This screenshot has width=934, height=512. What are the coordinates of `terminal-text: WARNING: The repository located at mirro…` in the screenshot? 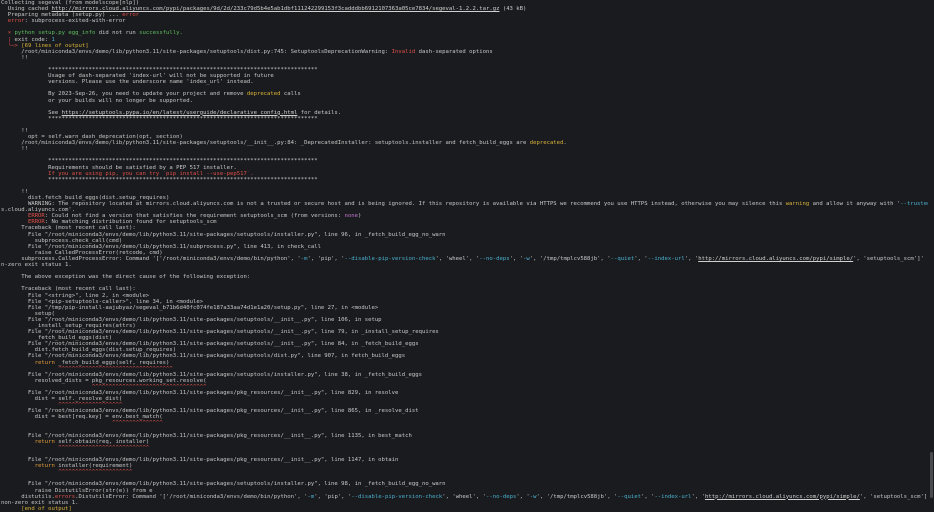 It's located at (393, 204).